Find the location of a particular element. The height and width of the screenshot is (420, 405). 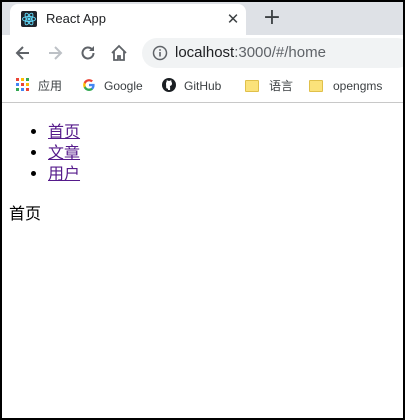

browser-toolbar: localhost:3000/#/home is located at coordinates (202, 53).